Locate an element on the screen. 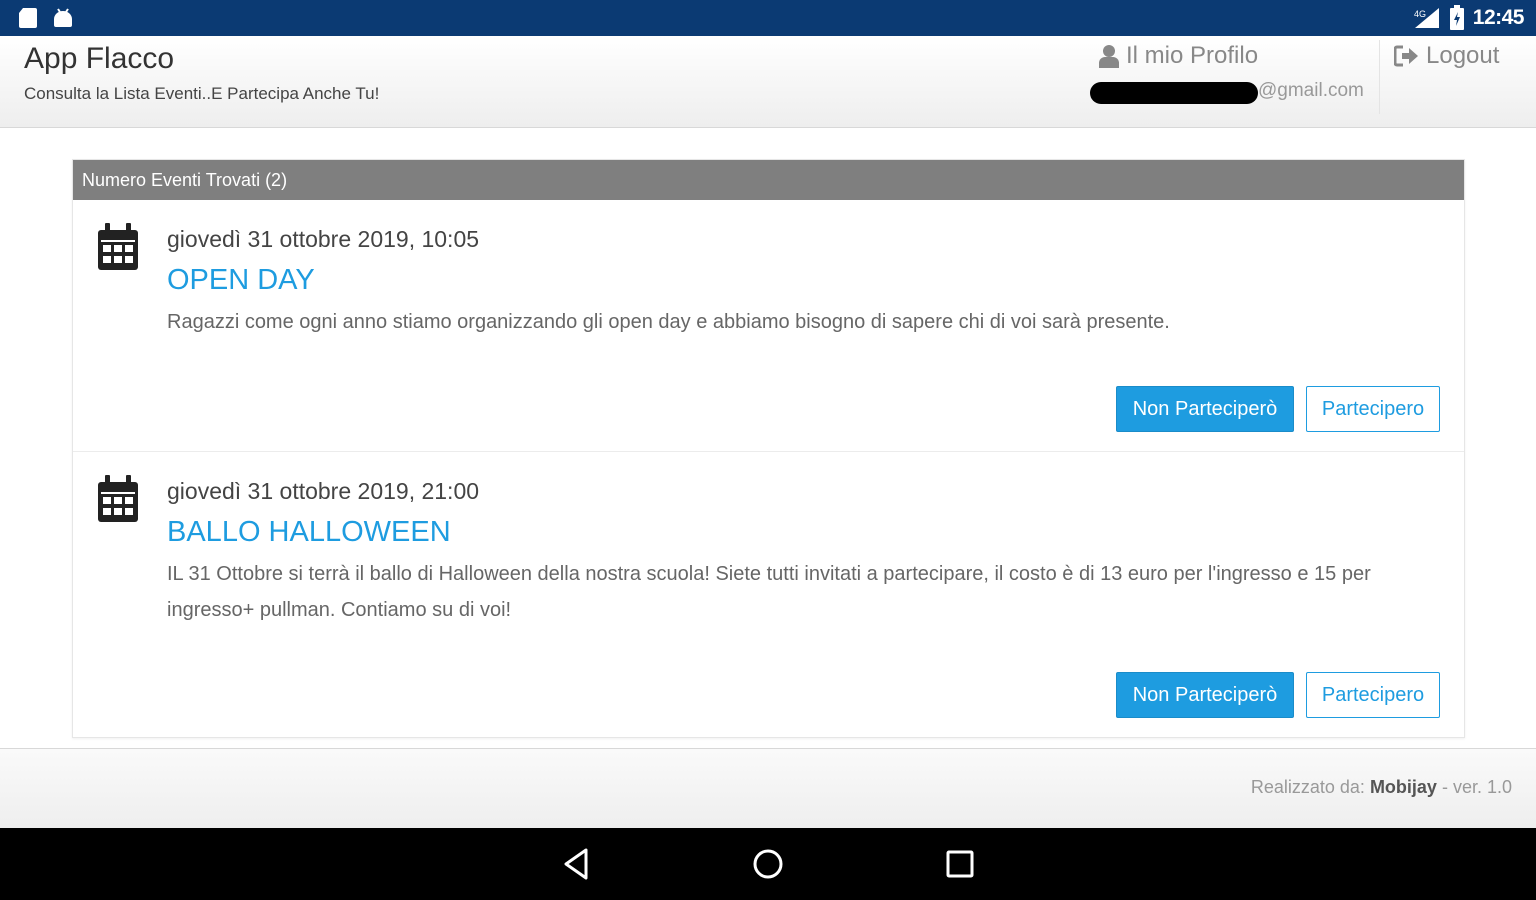 The height and width of the screenshot is (900, 1536). footer-prefix: Realizzato da: is located at coordinates (1310, 787).